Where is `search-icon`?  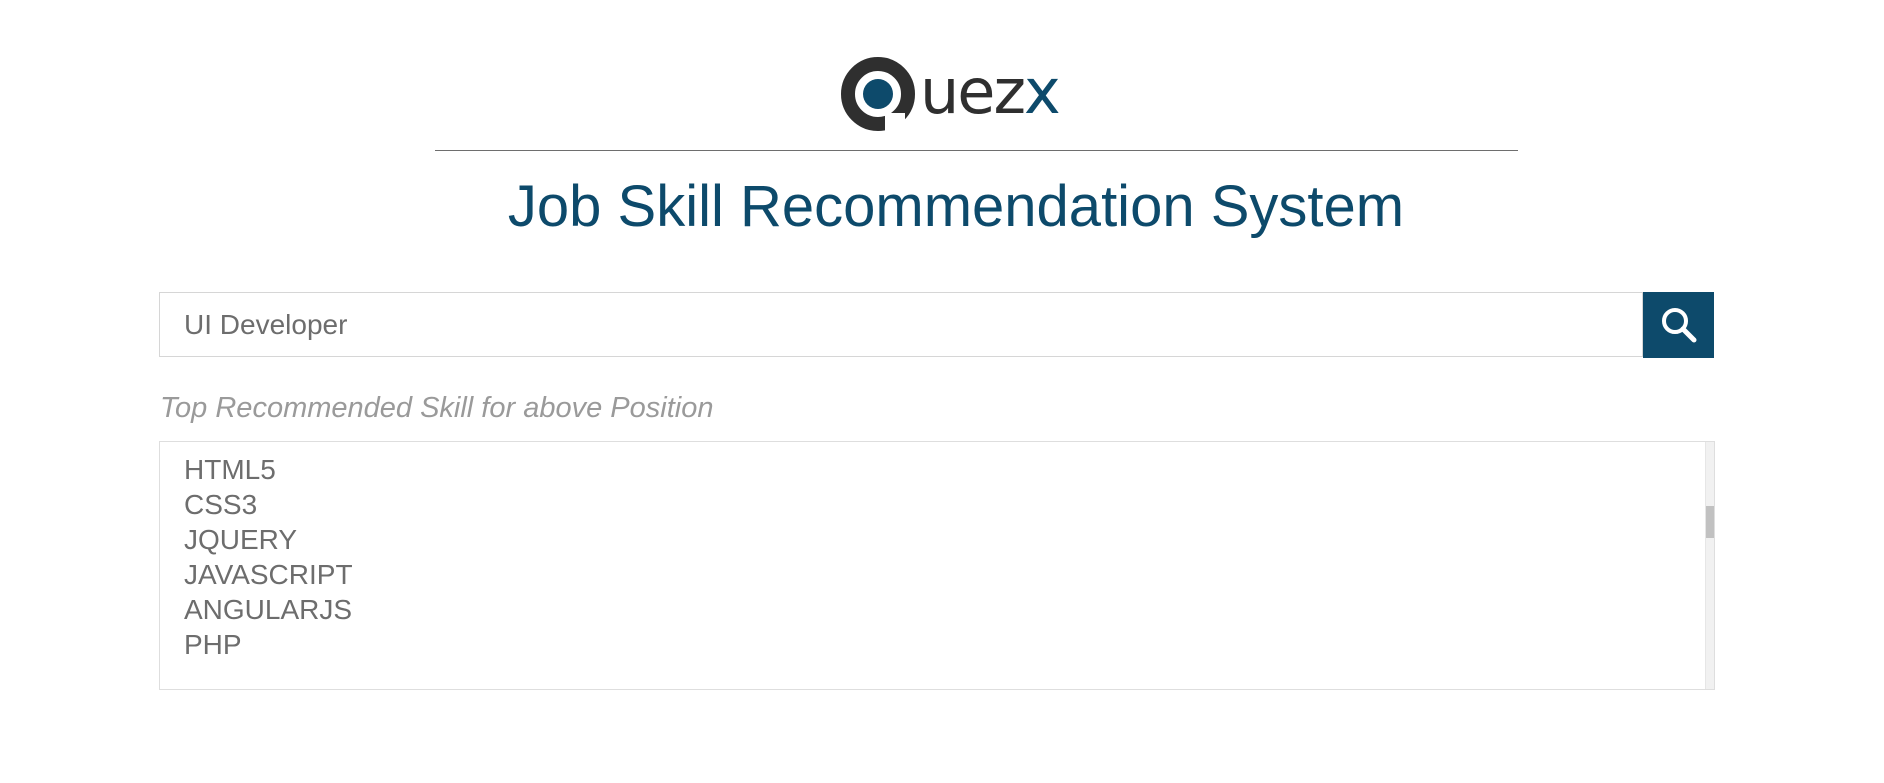
search-icon is located at coordinates (1678, 325).